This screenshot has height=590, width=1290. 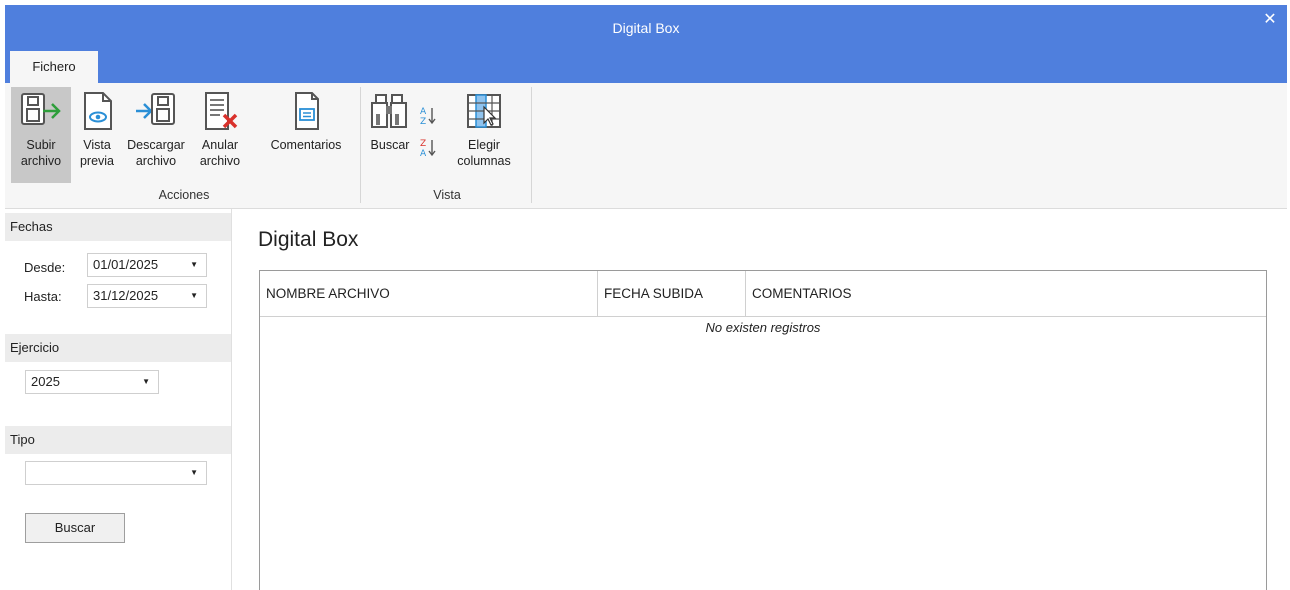 What do you see at coordinates (428, 115) in the screenshot?
I see `sort-ascending-icon: A Z` at bounding box center [428, 115].